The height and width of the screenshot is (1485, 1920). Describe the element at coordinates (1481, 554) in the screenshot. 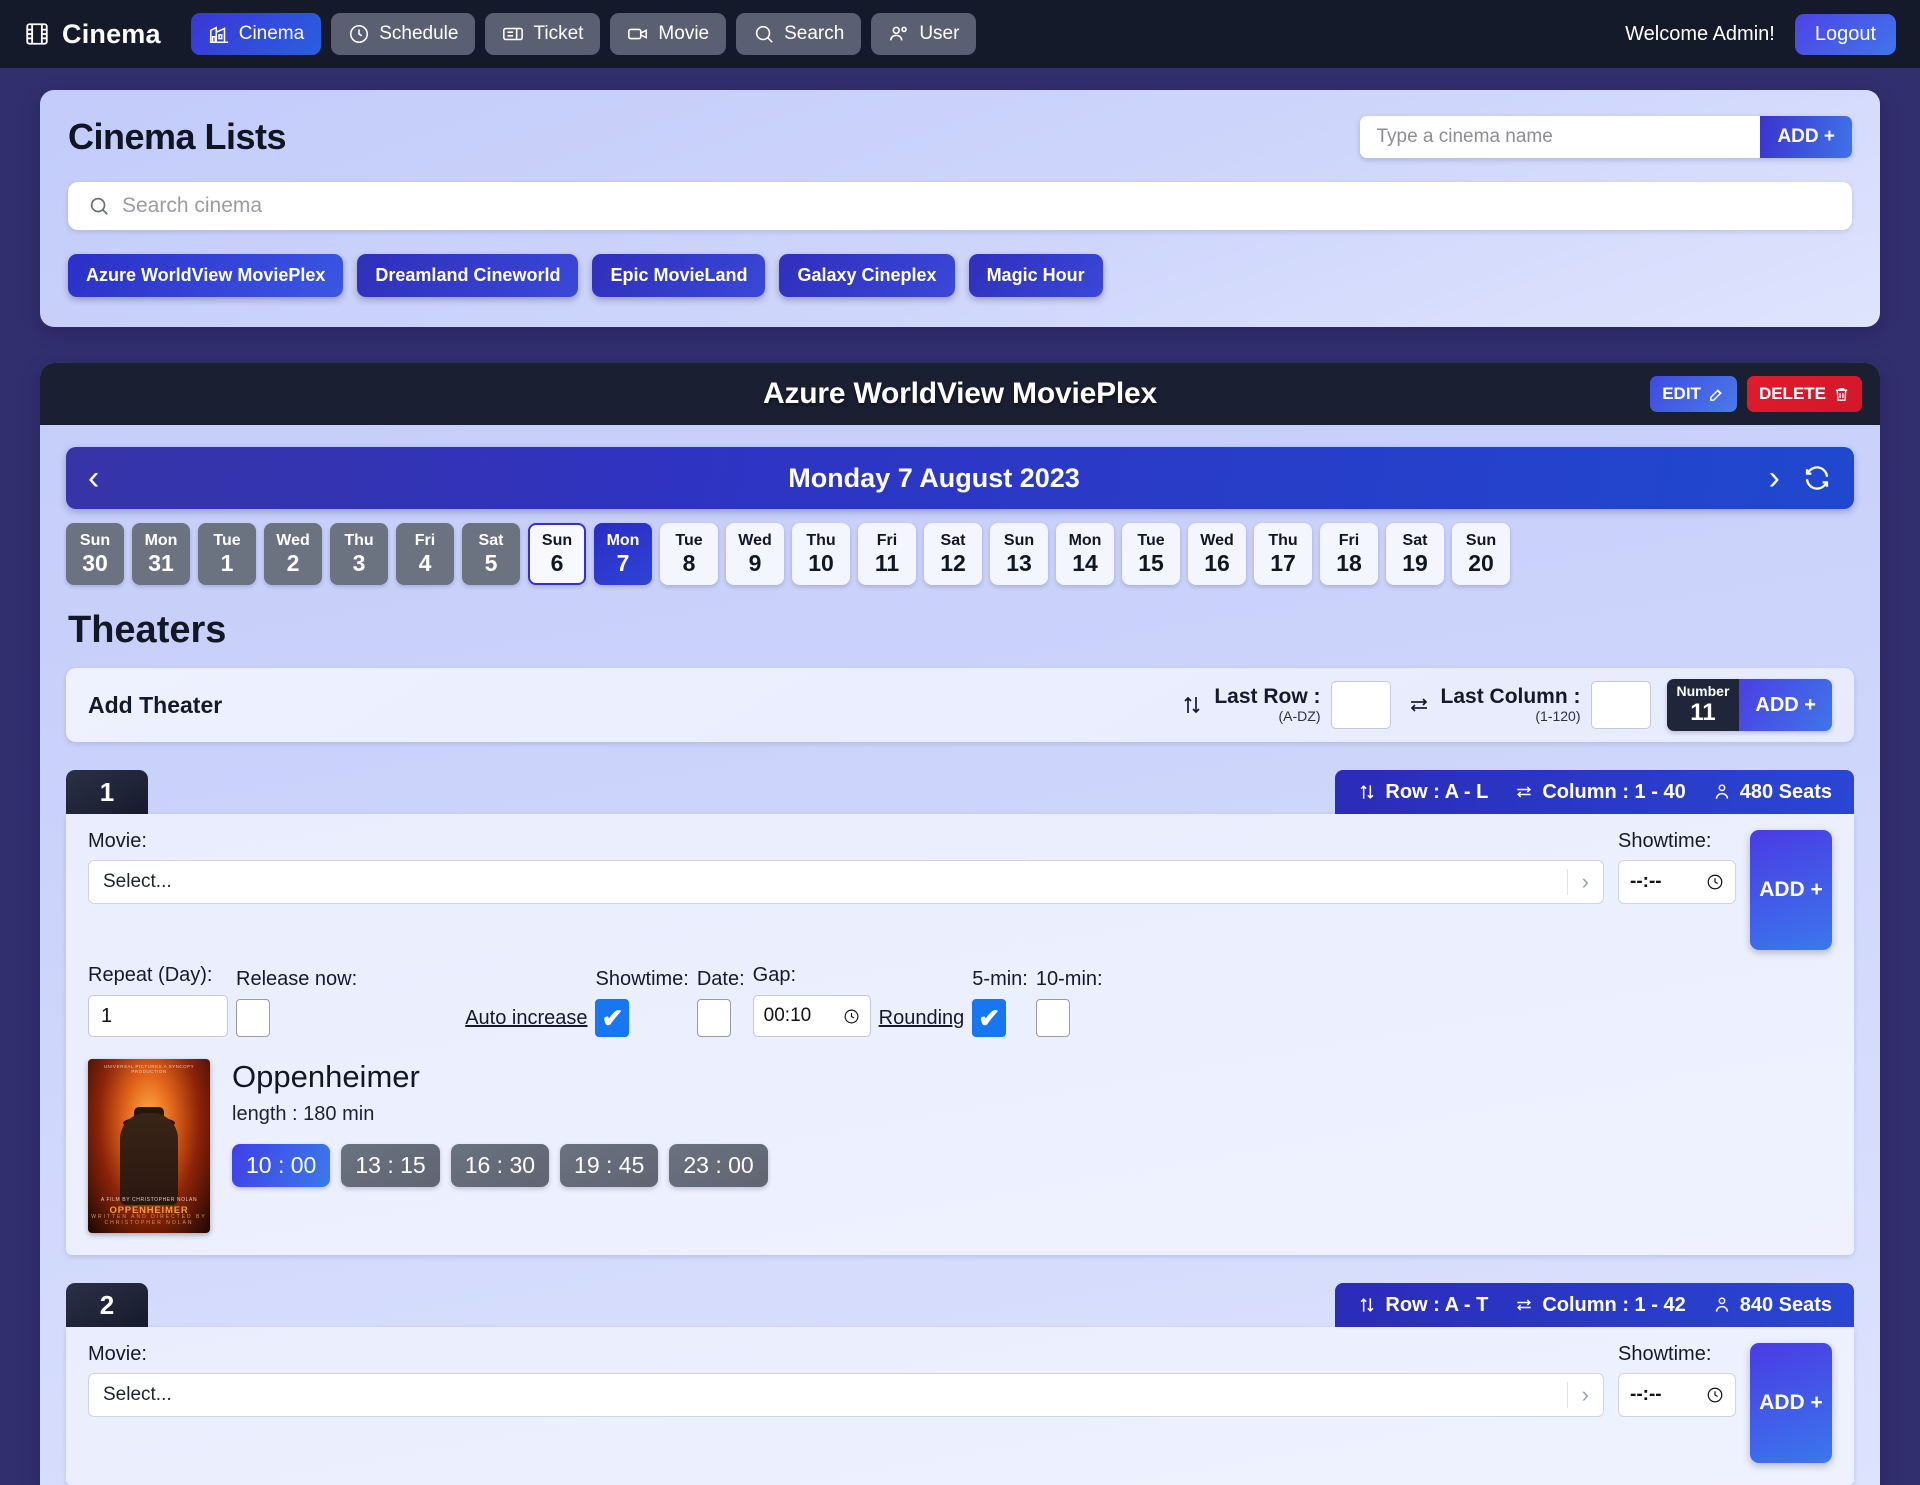

I see `day-cell: Sun 20` at that location.